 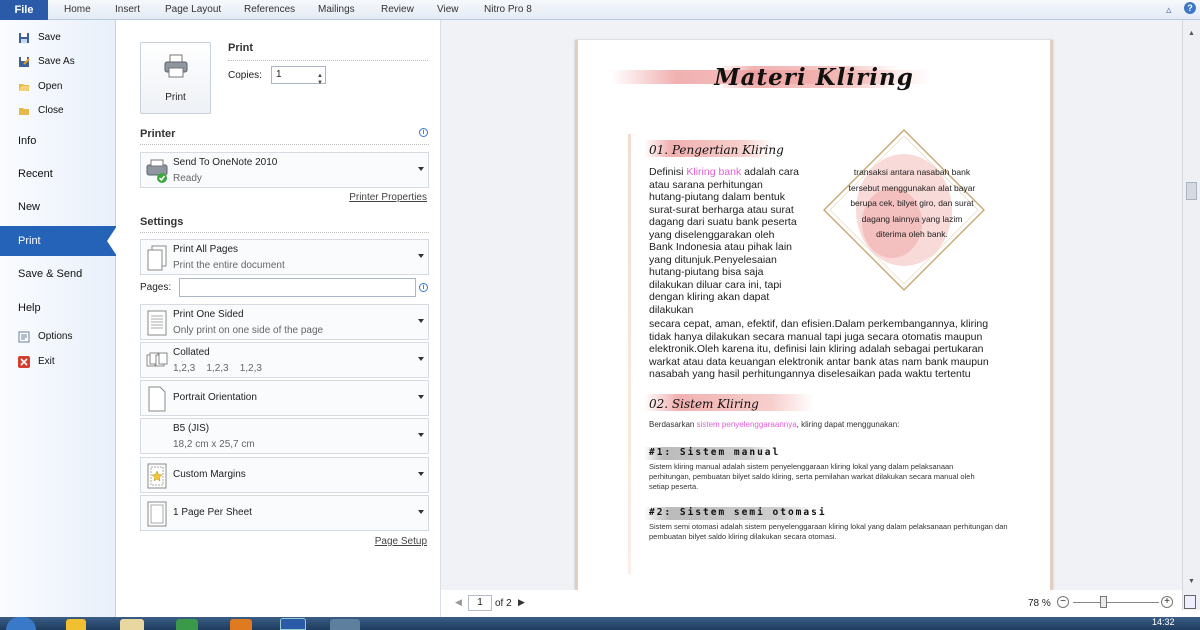 What do you see at coordinates (157, 359) in the screenshot?
I see `collated-icon` at bounding box center [157, 359].